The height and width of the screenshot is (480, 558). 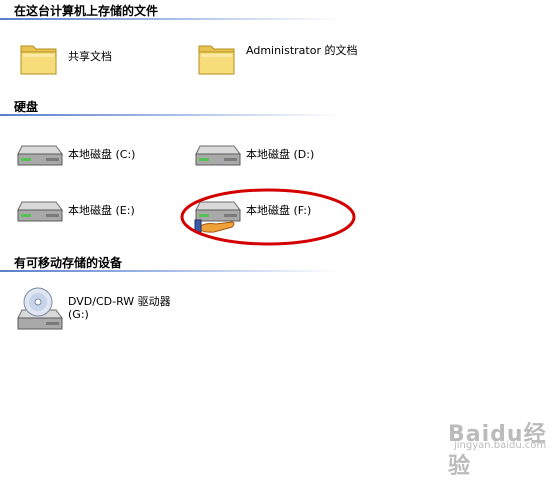 I want to click on group-title: 有可移动存储的设备, so click(x=68, y=263).